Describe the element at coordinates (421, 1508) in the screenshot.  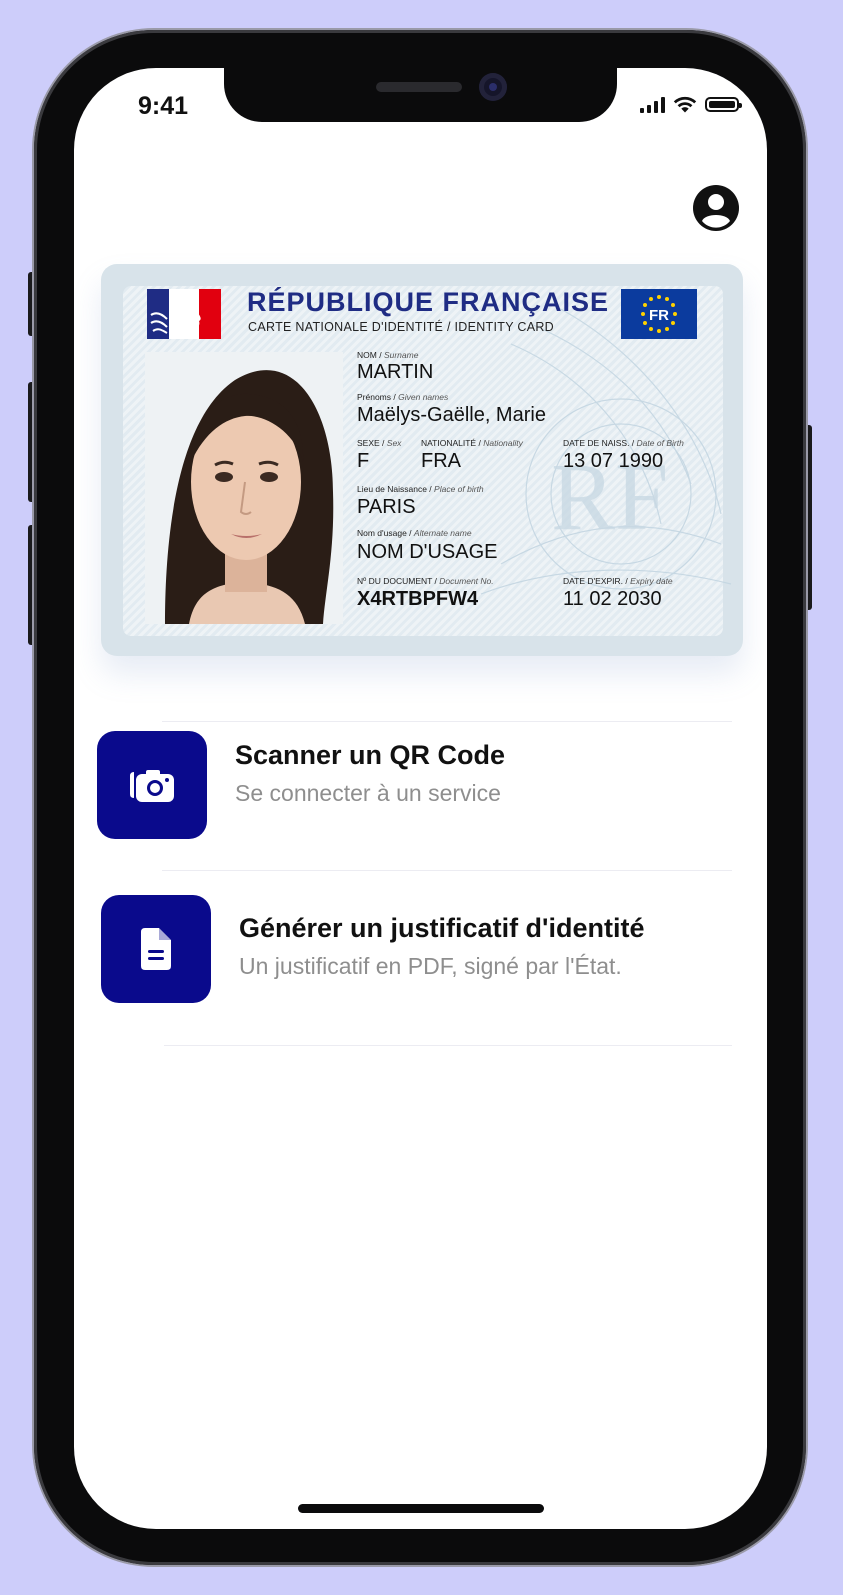
I see `home-indicator` at that location.